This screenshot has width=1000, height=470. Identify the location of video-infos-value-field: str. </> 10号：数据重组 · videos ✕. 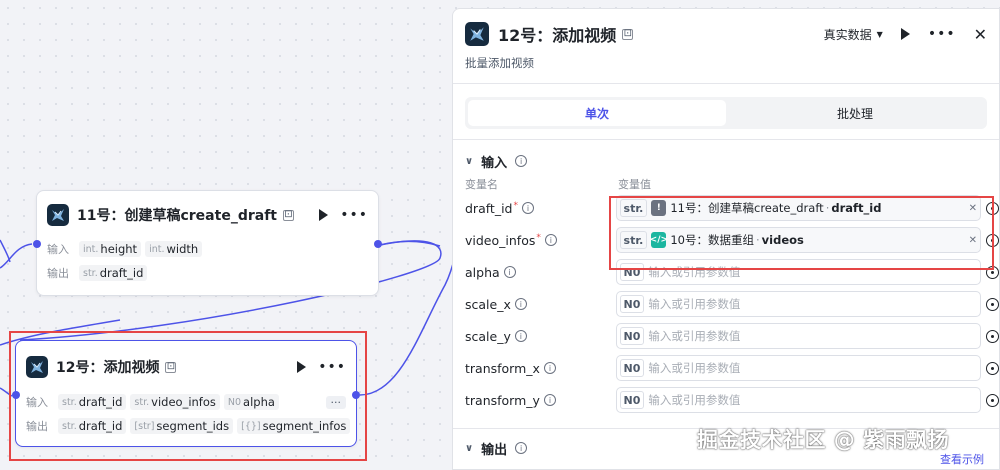
(798, 240).